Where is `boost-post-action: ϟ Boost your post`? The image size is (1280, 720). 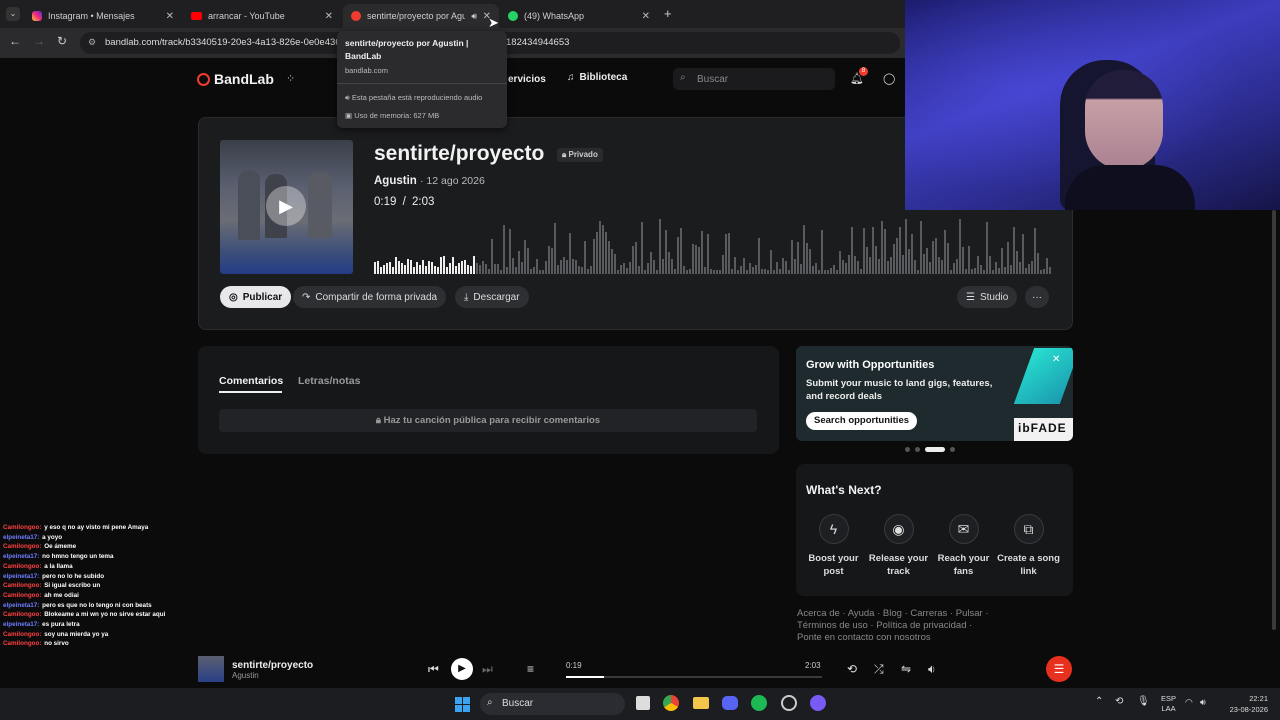 boost-post-action: ϟ Boost your post is located at coordinates (833, 546).